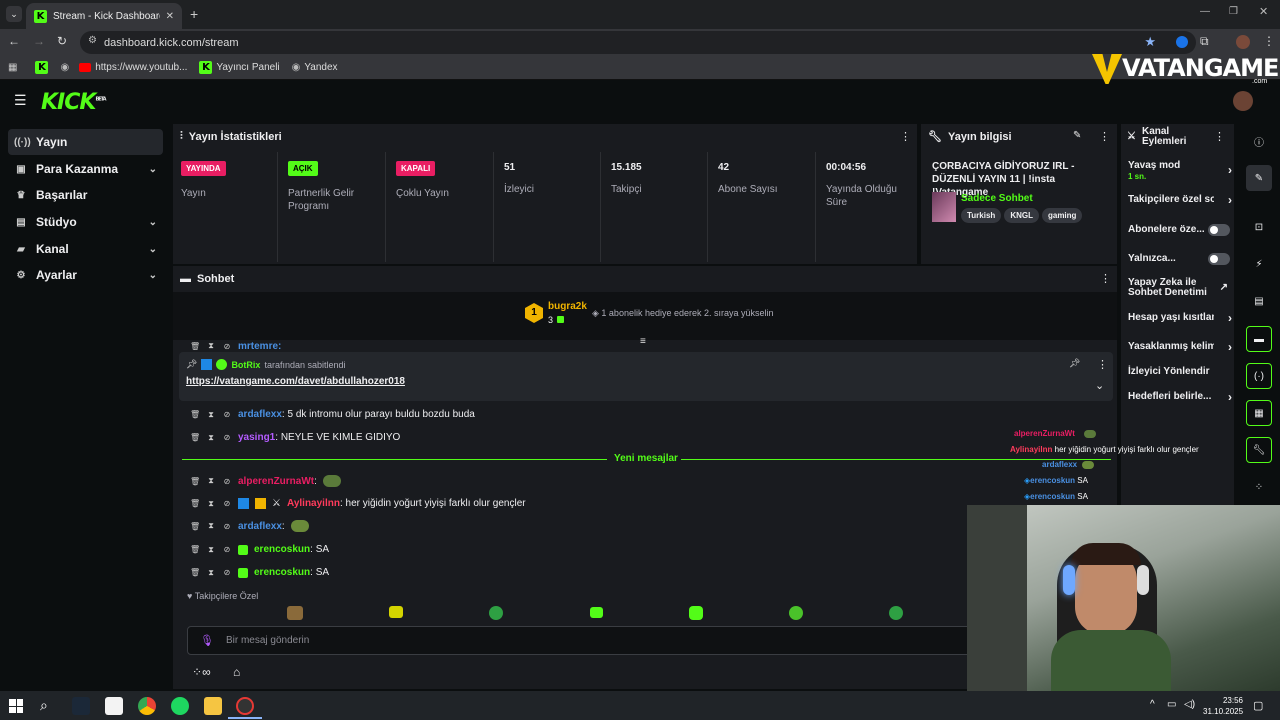 Image resolution: width=1280 pixels, height=720 pixels. Describe the element at coordinates (1077, 135) in the screenshot. I see `edit-pencil-icon: ✎` at that location.